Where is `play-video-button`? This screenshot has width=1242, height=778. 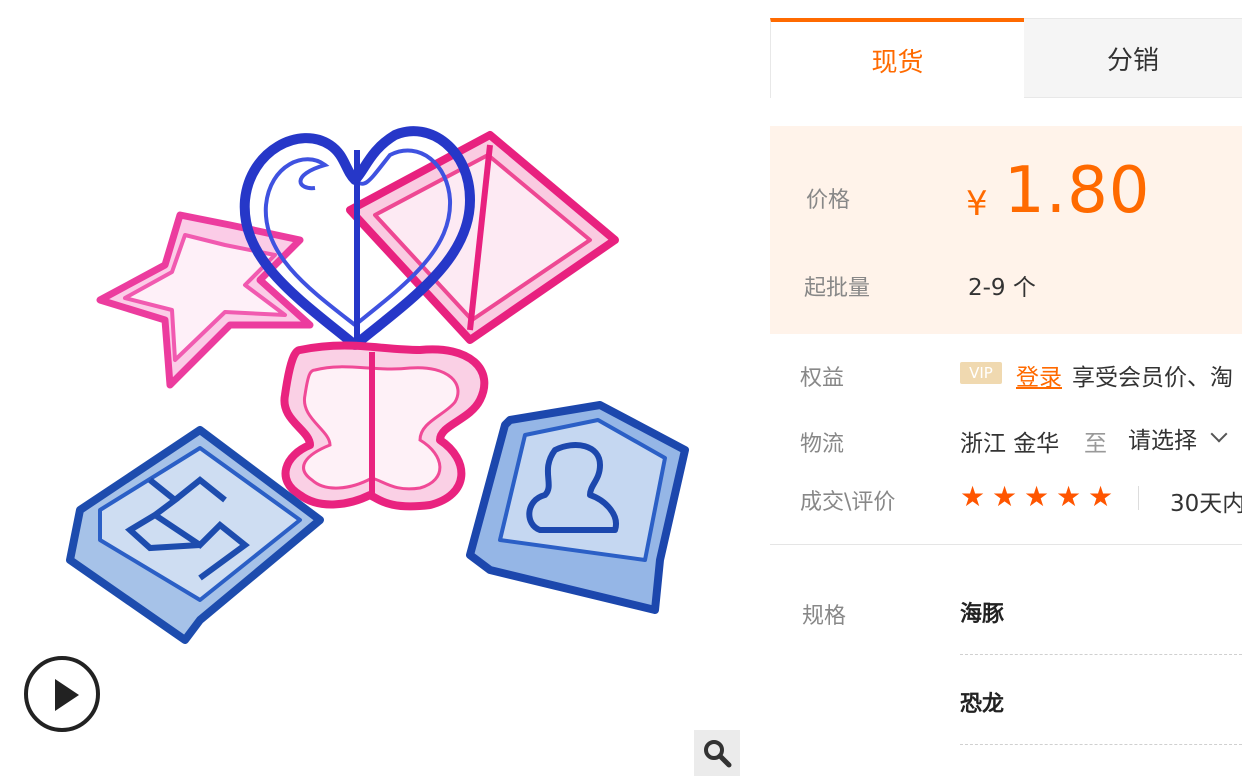 play-video-button is located at coordinates (62, 694).